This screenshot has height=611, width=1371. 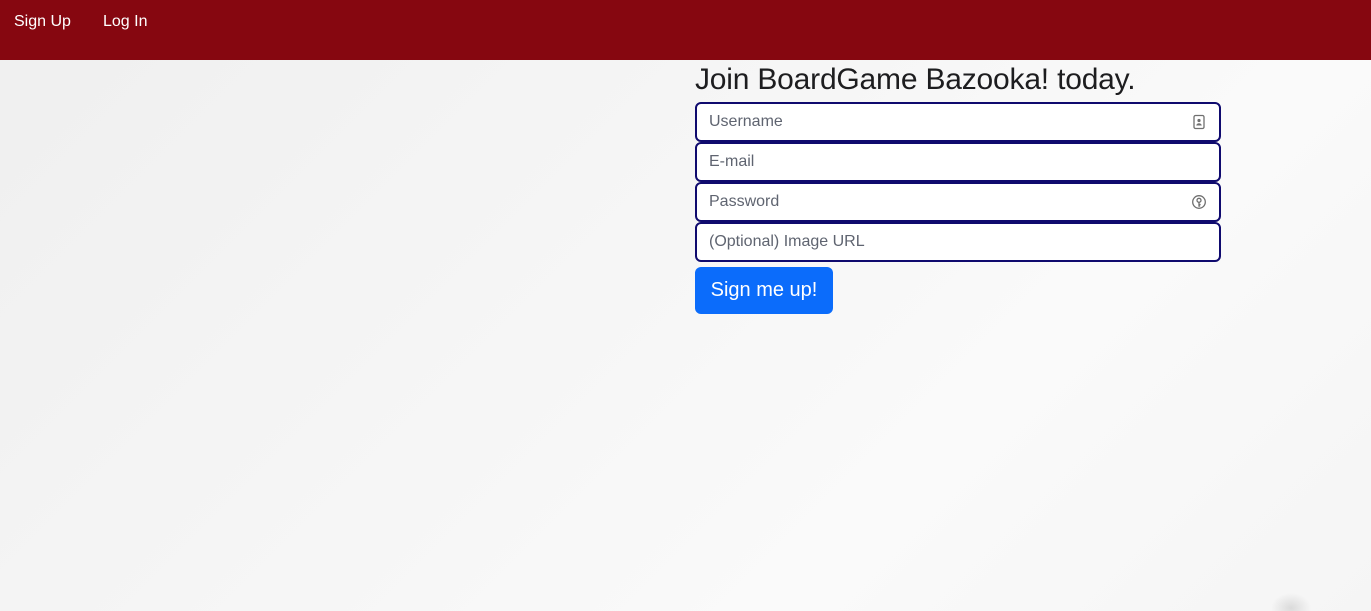 What do you see at coordinates (1199, 122) in the screenshot?
I see `contact-card-icon` at bounding box center [1199, 122].